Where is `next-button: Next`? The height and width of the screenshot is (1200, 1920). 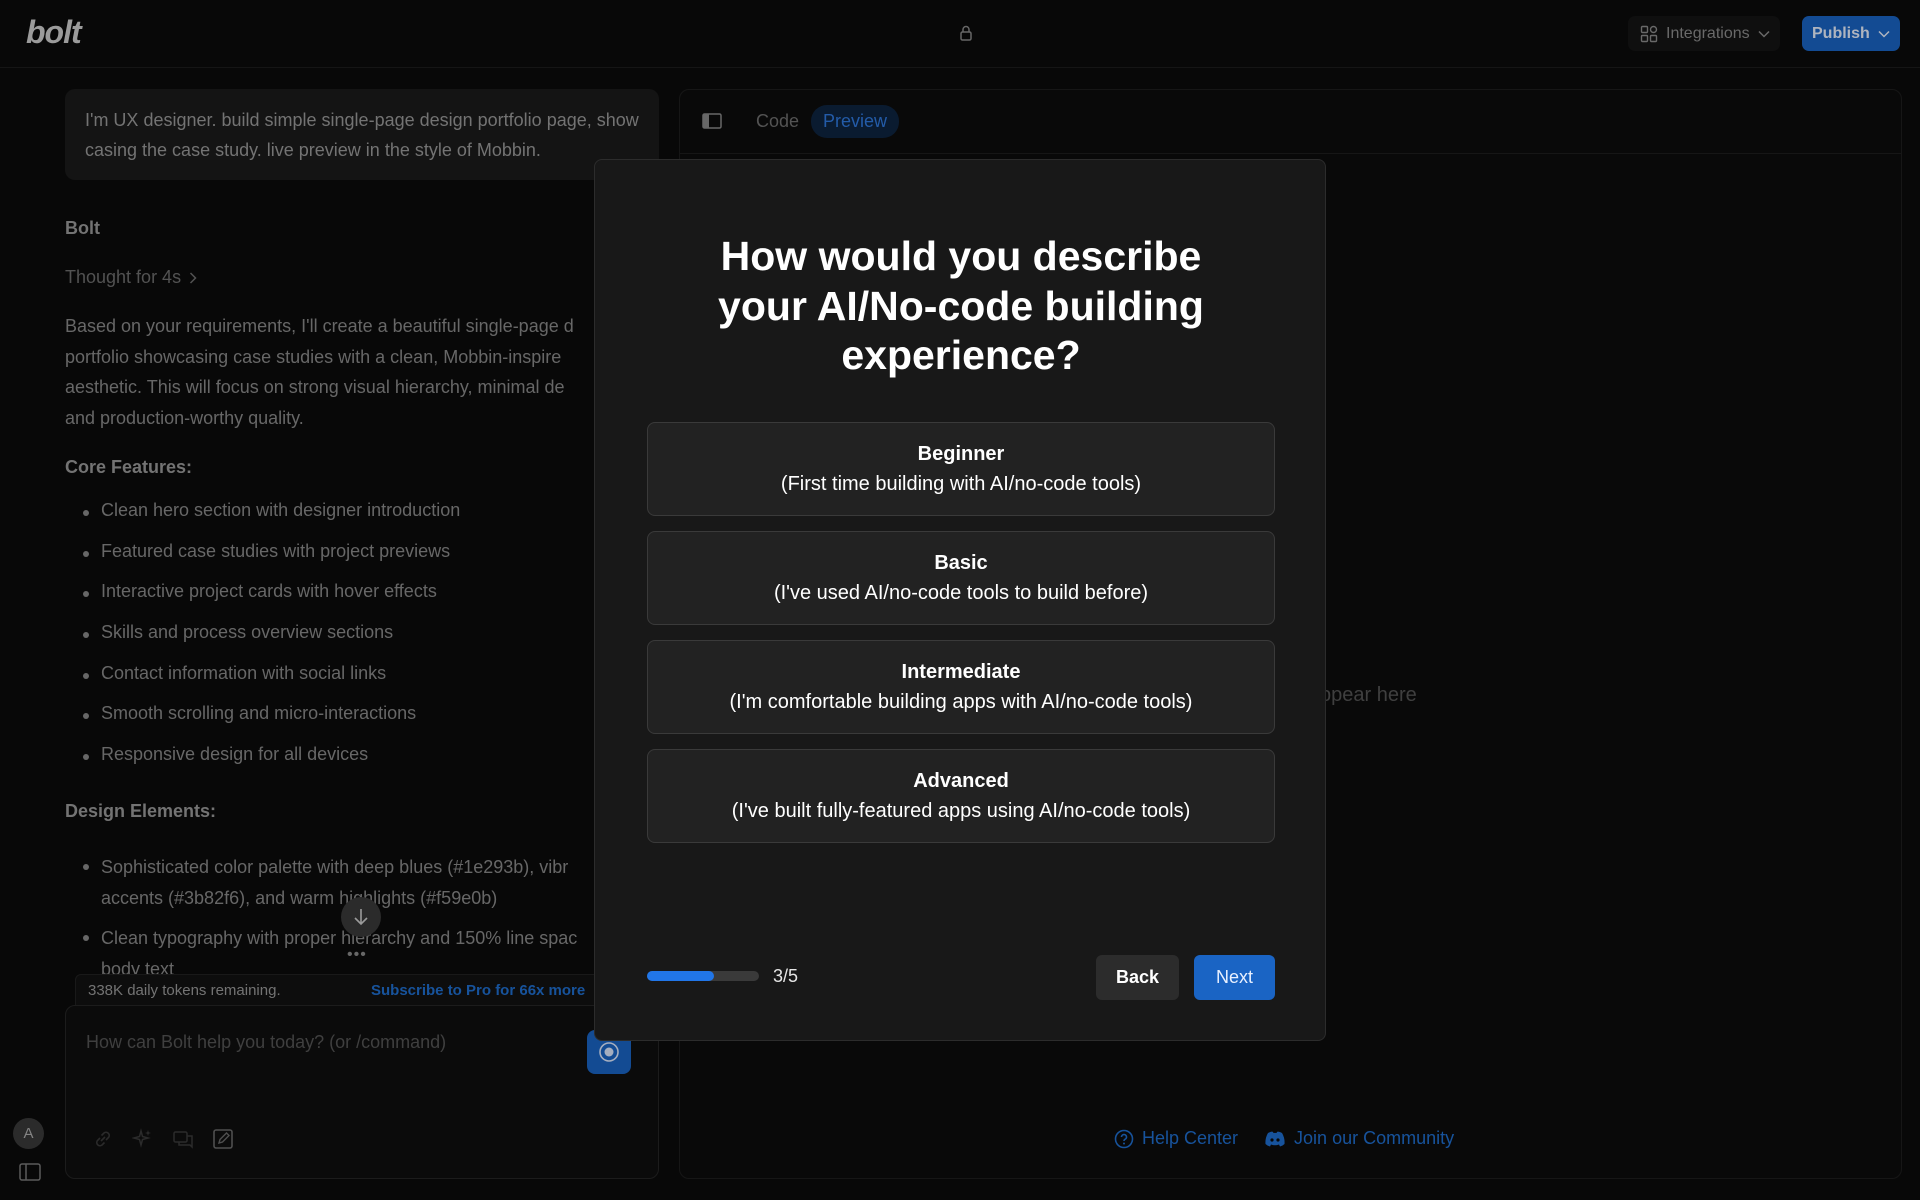
next-button: Next is located at coordinates (1234, 977).